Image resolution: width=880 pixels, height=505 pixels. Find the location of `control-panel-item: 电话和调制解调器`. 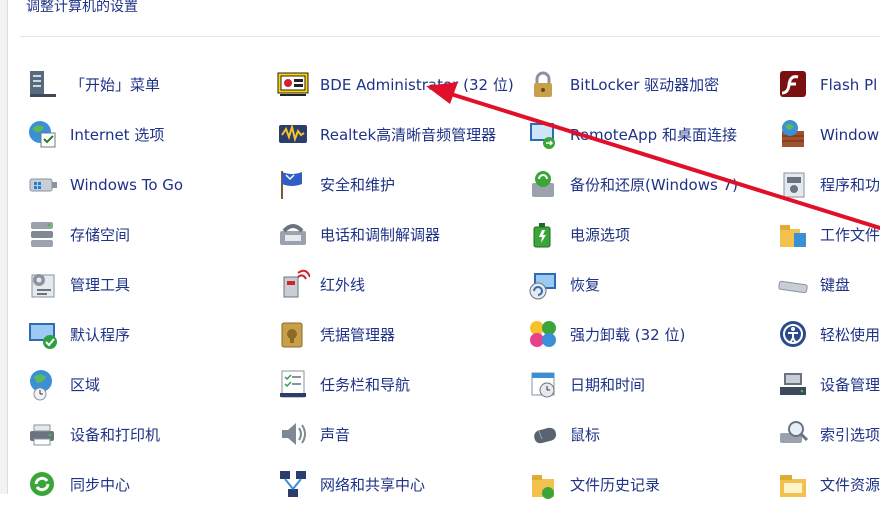

control-panel-item: 电话和调制解调器 is located at coordinates (401, 235).